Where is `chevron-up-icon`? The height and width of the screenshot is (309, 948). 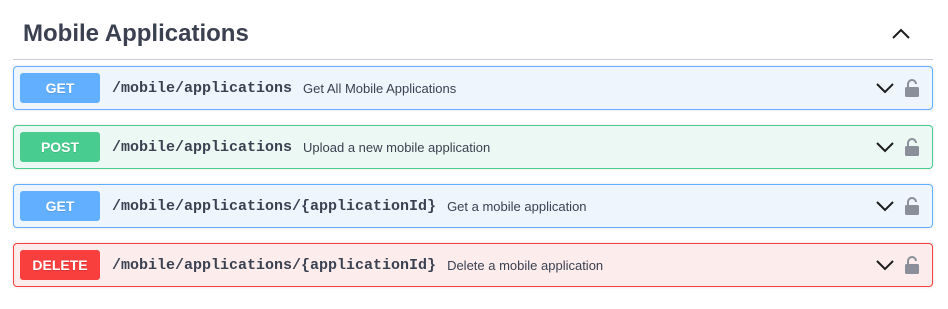 chevron-up-icon is located at coordinates (901, 34).